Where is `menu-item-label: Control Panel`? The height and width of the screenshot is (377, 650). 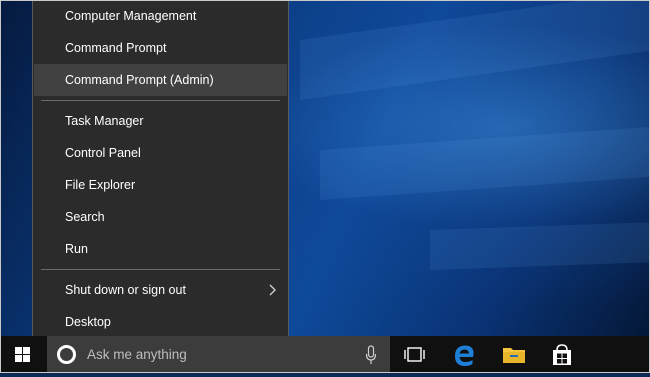 menu-item-label: Control Panel is located at coordinates (103, 153).